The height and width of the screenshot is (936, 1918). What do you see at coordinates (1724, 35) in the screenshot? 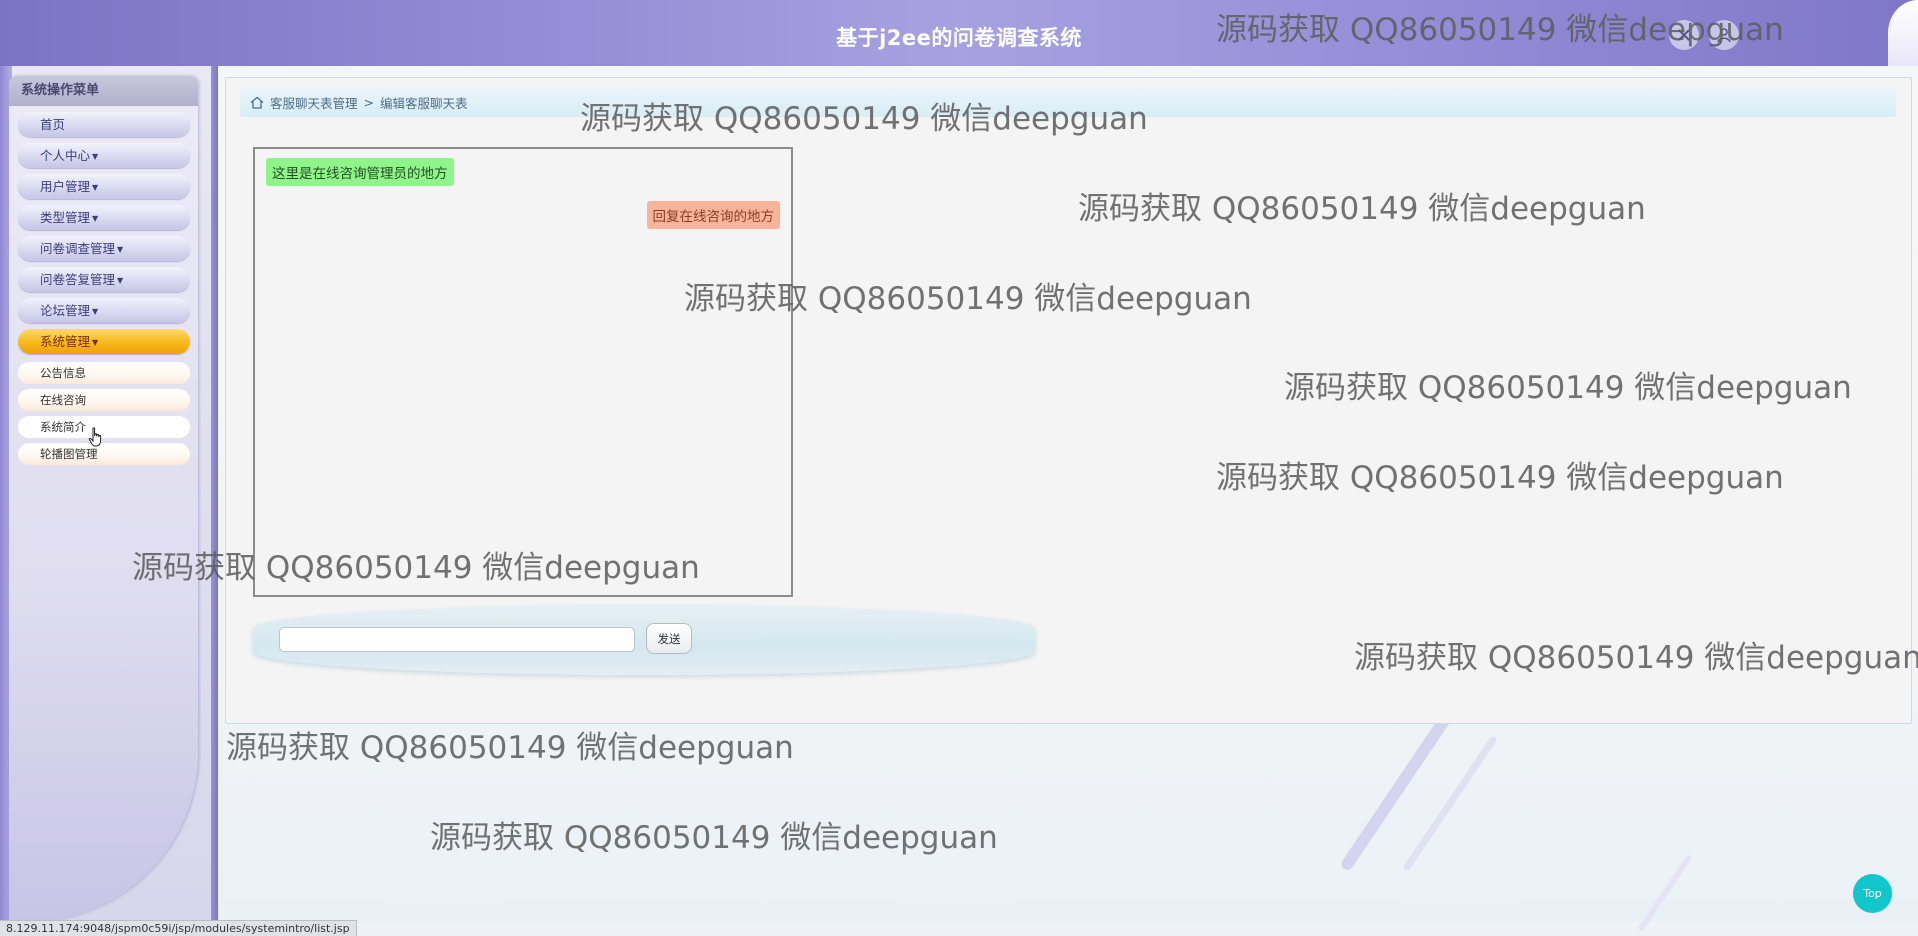
I see `user-icon` at bounding box center [1724, 35].